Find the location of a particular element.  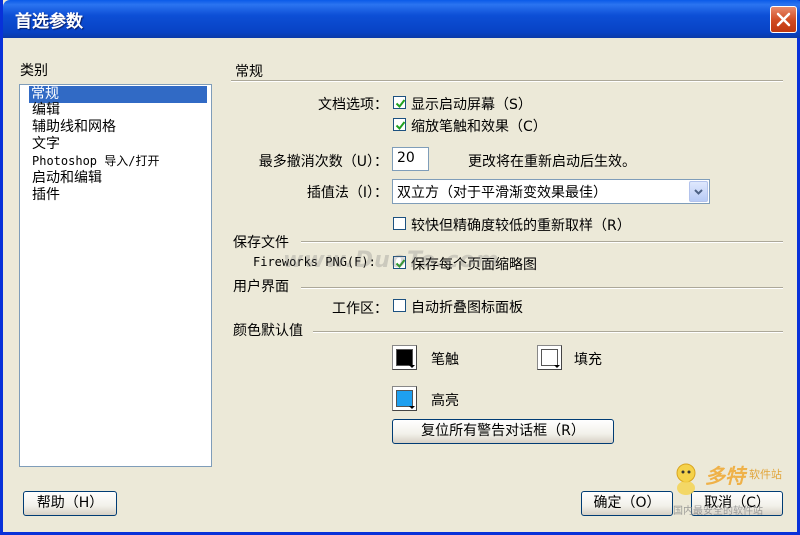

resample-checkbox is located at coordinates (399, 223).